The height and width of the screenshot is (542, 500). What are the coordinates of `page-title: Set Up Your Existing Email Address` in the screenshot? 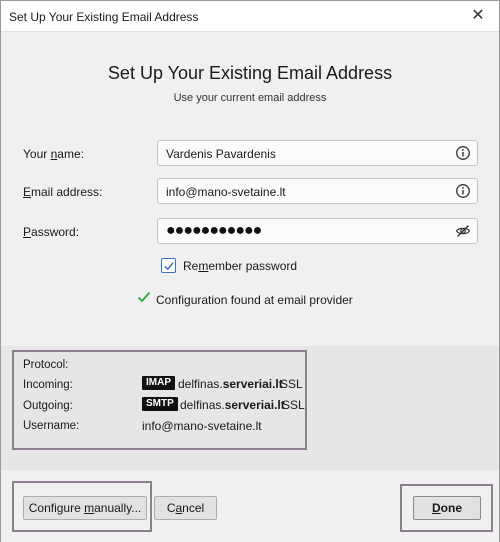 It's located at (250, 73).